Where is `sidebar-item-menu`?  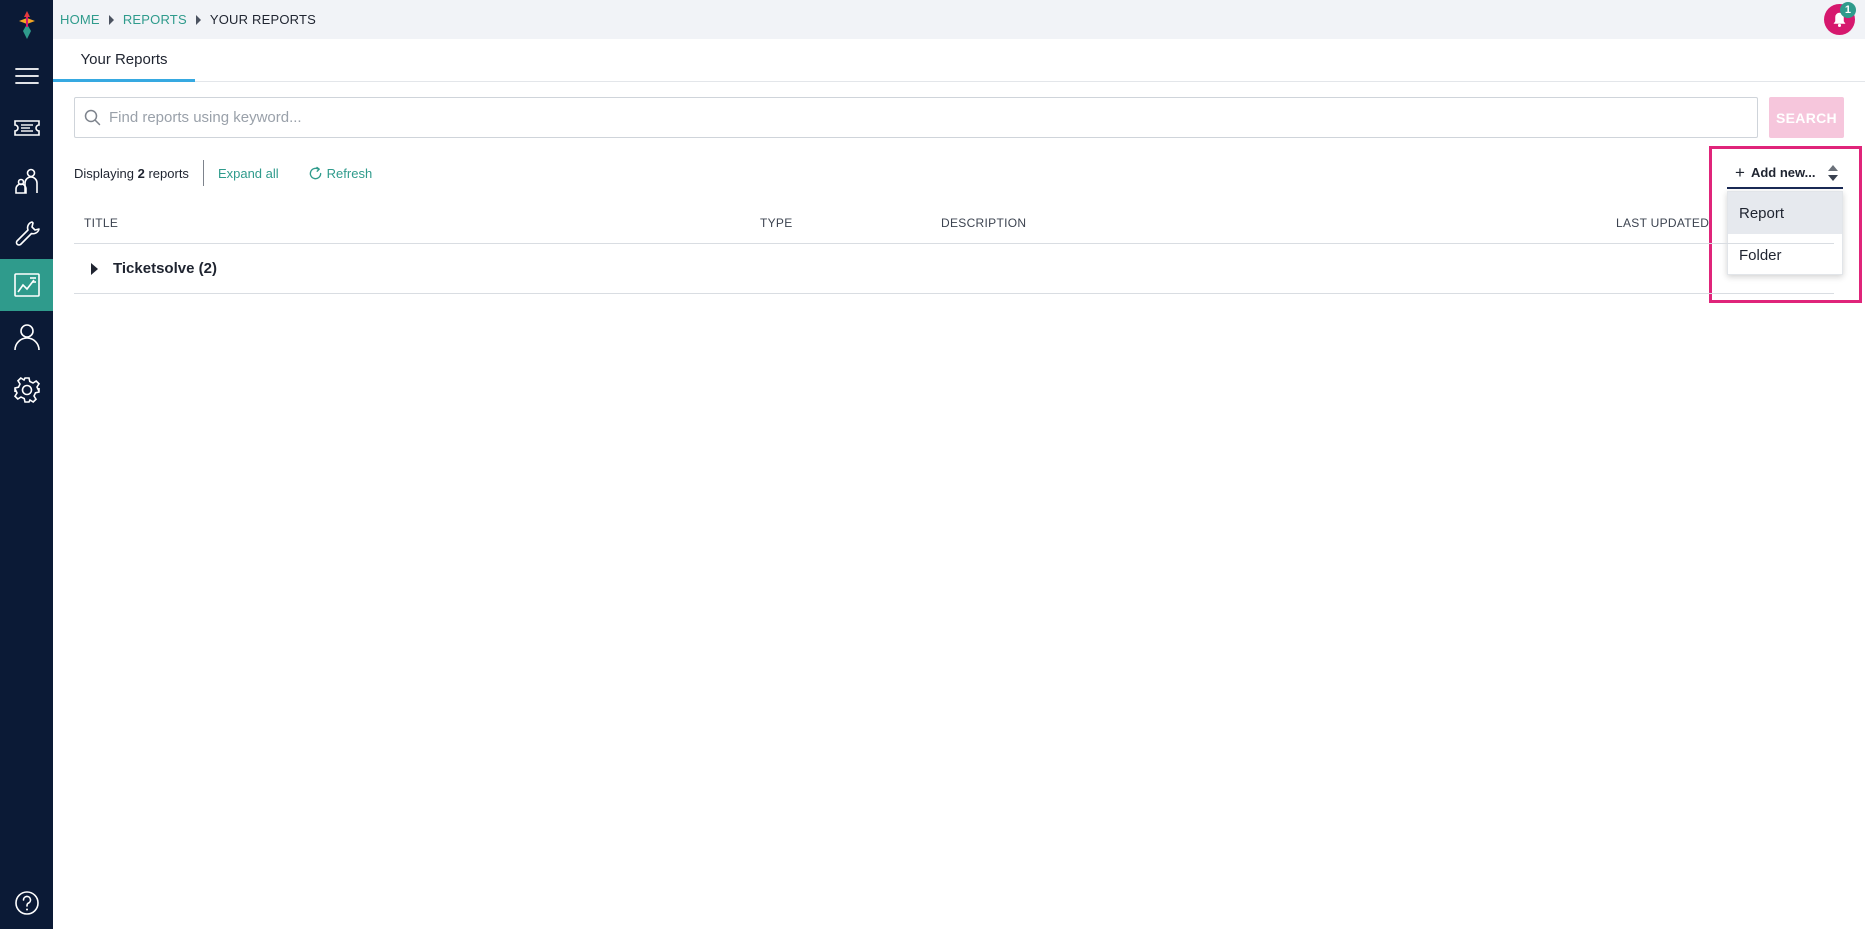 sidebar-item-menu is located at coordinates (26, 76).